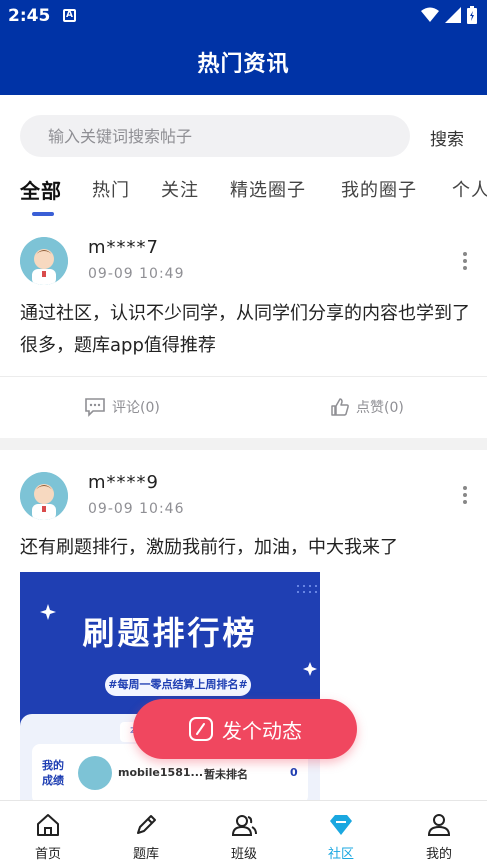 This screenshot has width=487, height=867. I want to click on comment-icon, so click(95, 407).